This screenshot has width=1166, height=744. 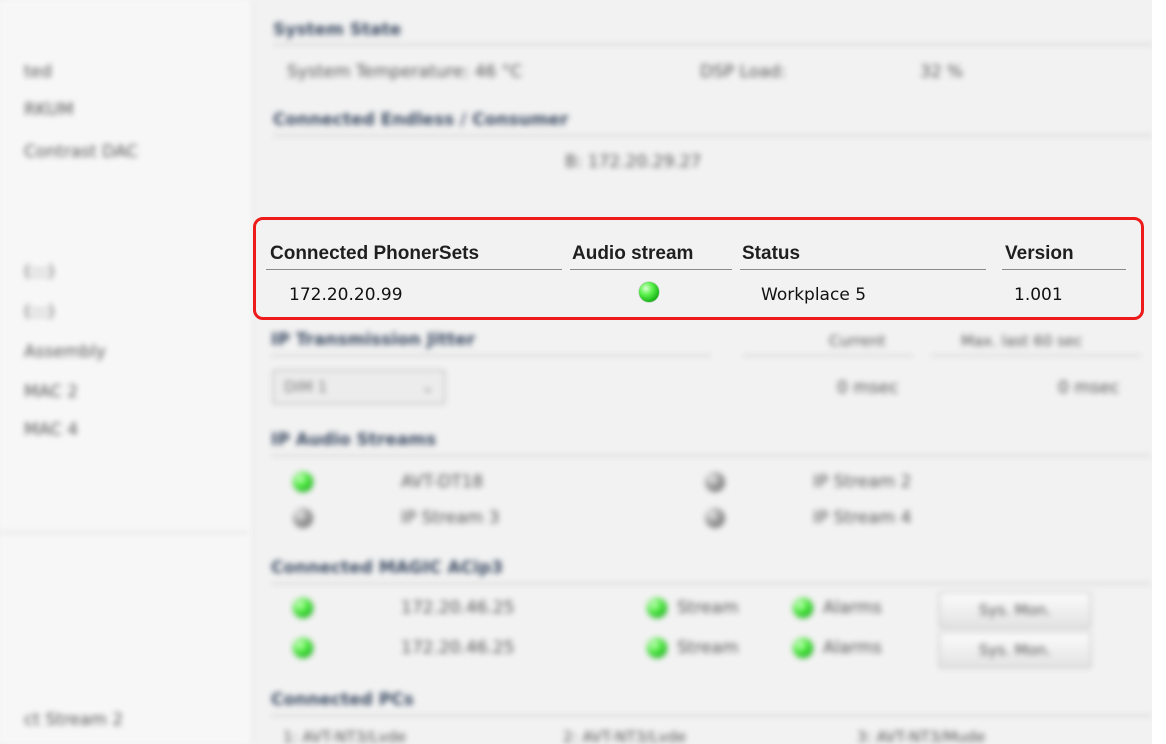 I want to click on jitter-current-value: 0 msec, so click(x=868, y=388).